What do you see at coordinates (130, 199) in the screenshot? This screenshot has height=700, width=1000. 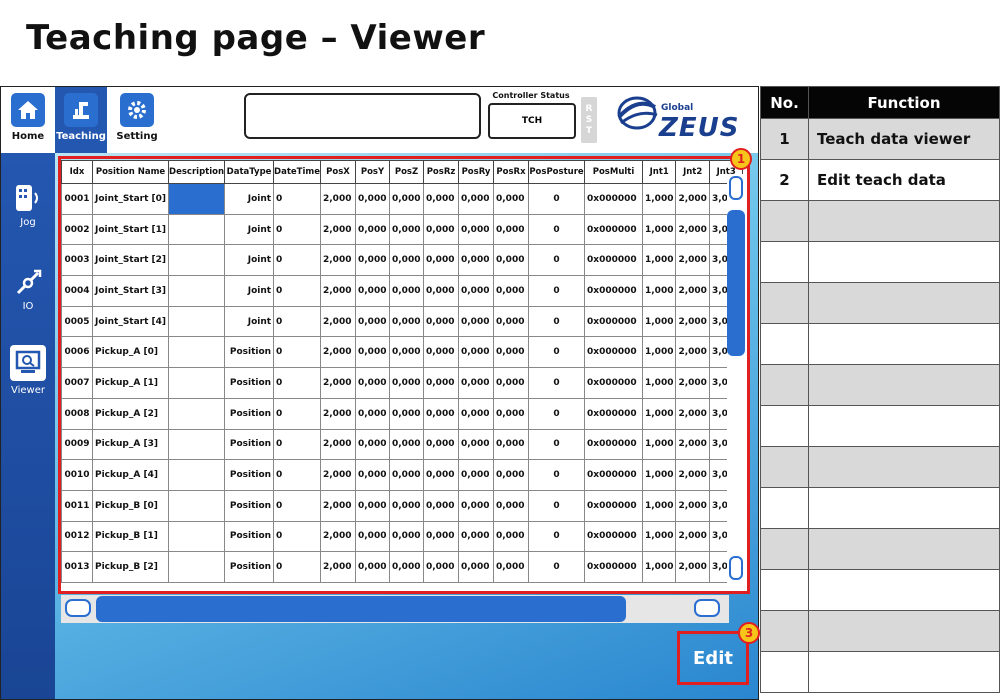 I see `table-cell: Joint_Start [0]` at bounding box center [130, 199].